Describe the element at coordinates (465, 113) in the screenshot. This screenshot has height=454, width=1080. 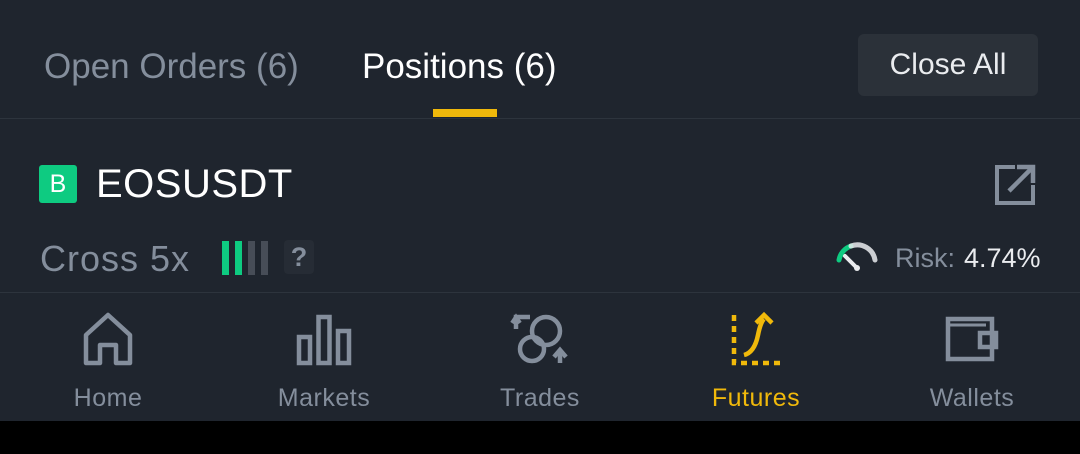
I see `active-tab-indicator` at that location.